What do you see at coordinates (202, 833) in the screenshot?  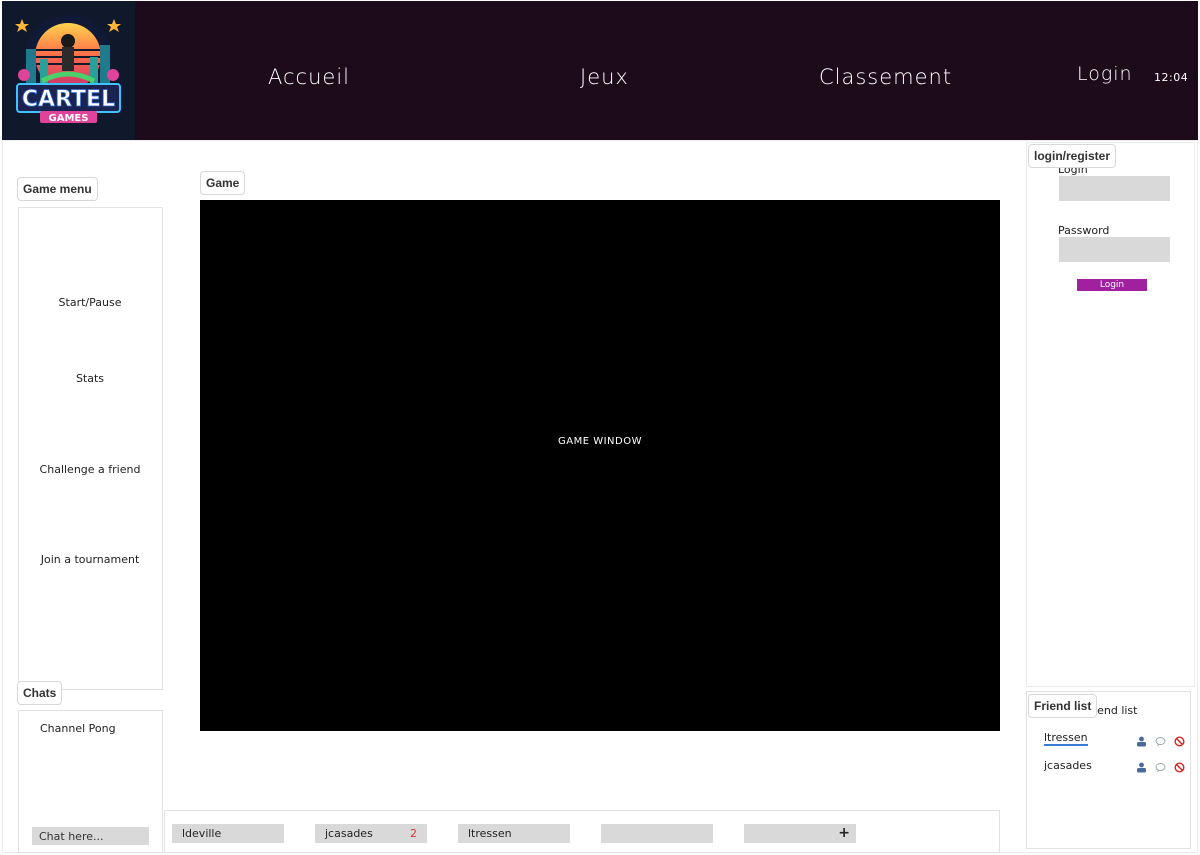 I see `chat-tab-label: ldeville` at bounding box center [202, 833].